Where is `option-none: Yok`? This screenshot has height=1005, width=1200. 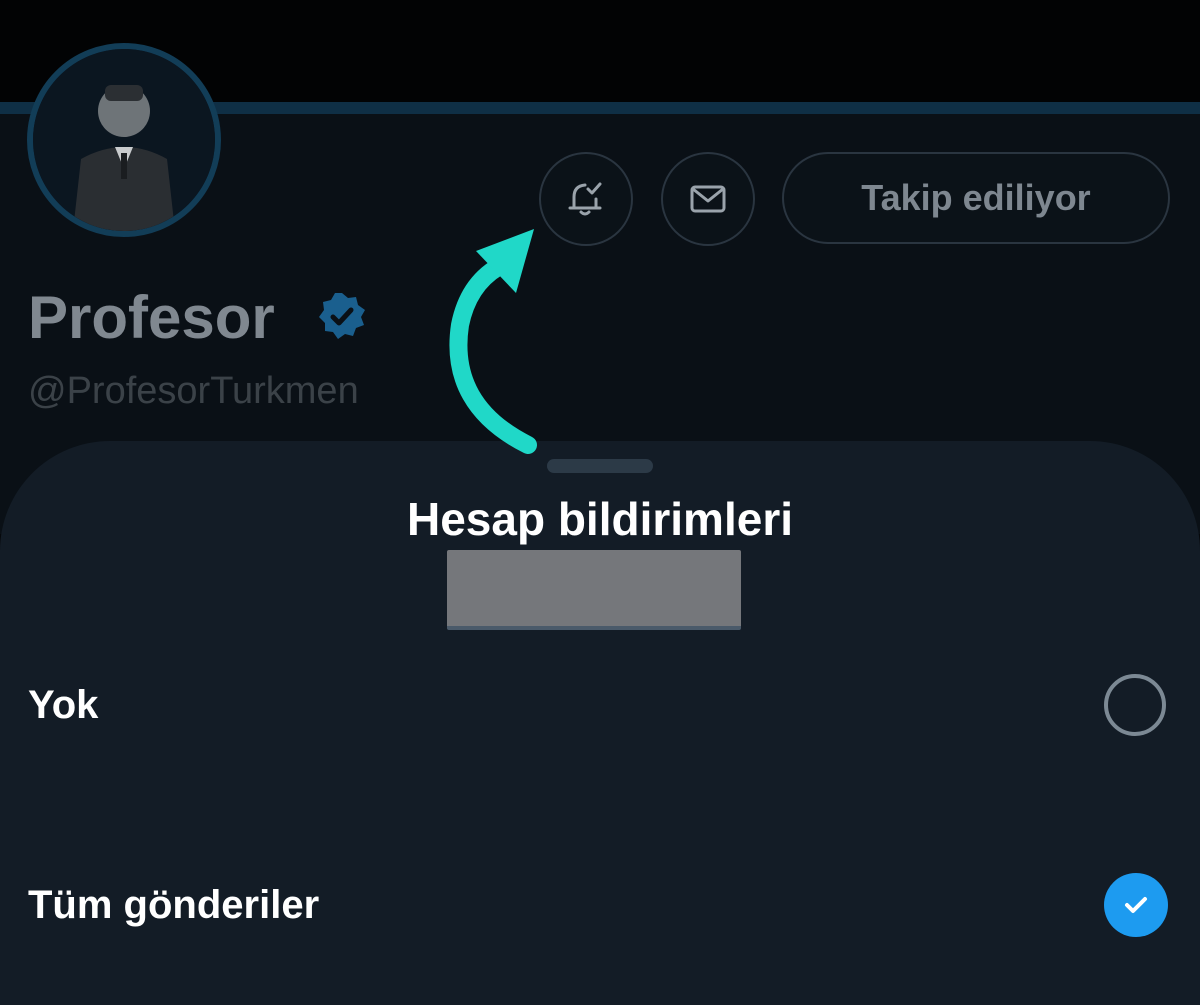
option-none: Yok is located at coordinates (600, 705).